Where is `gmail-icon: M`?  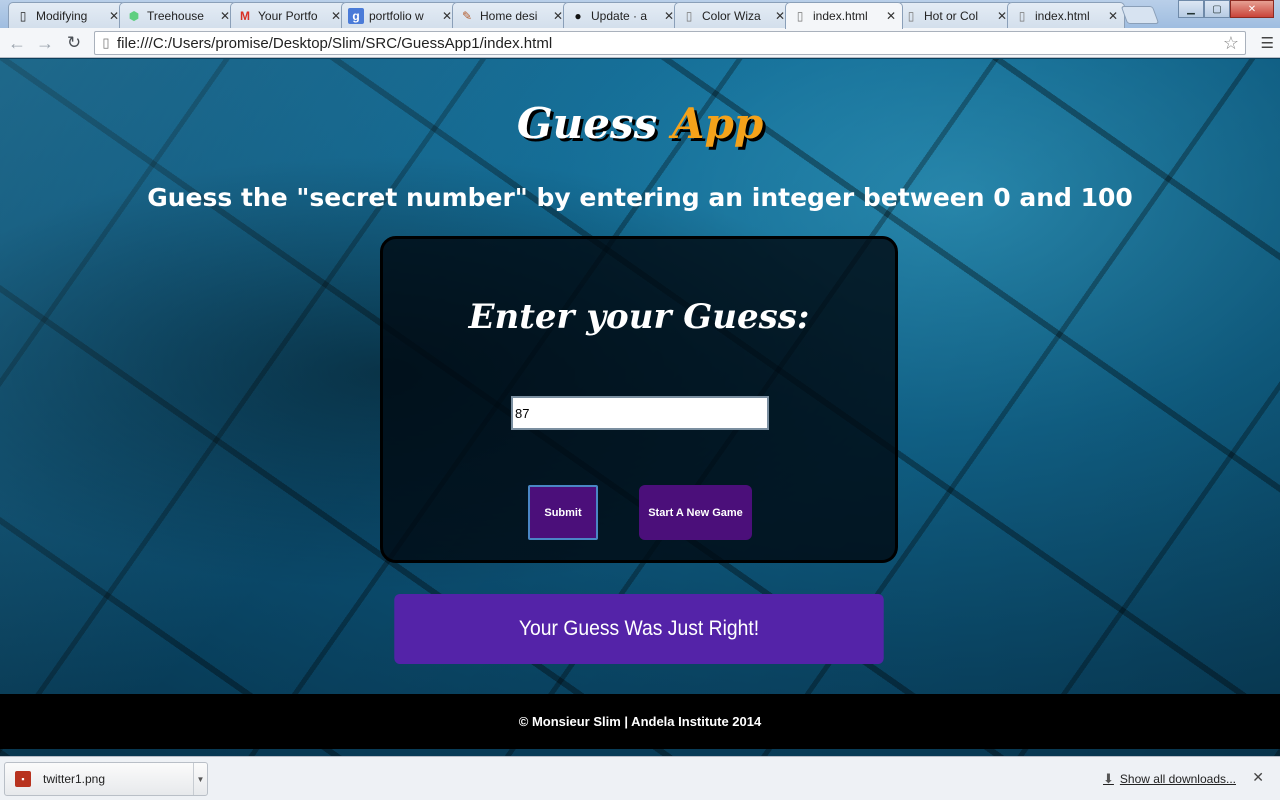
gmail-icon: M is located at coordinates (245, 15).